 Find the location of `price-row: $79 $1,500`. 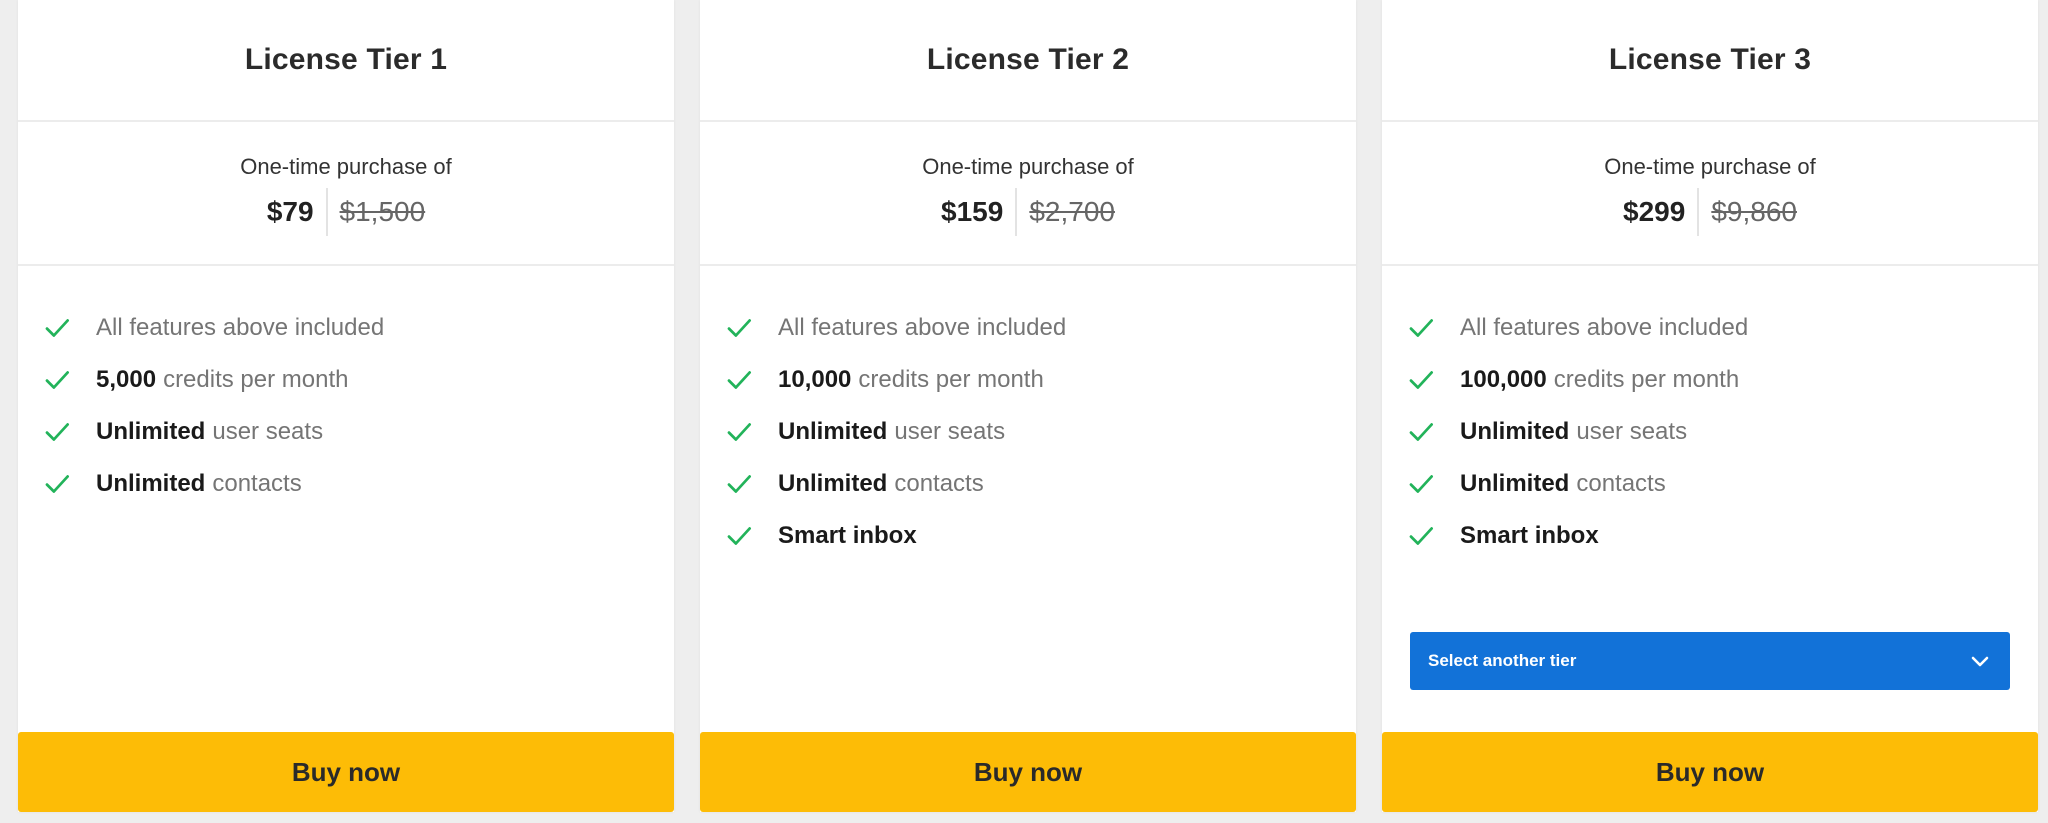

price-row: $79 $1,500 is located at coordinates (346, 212).